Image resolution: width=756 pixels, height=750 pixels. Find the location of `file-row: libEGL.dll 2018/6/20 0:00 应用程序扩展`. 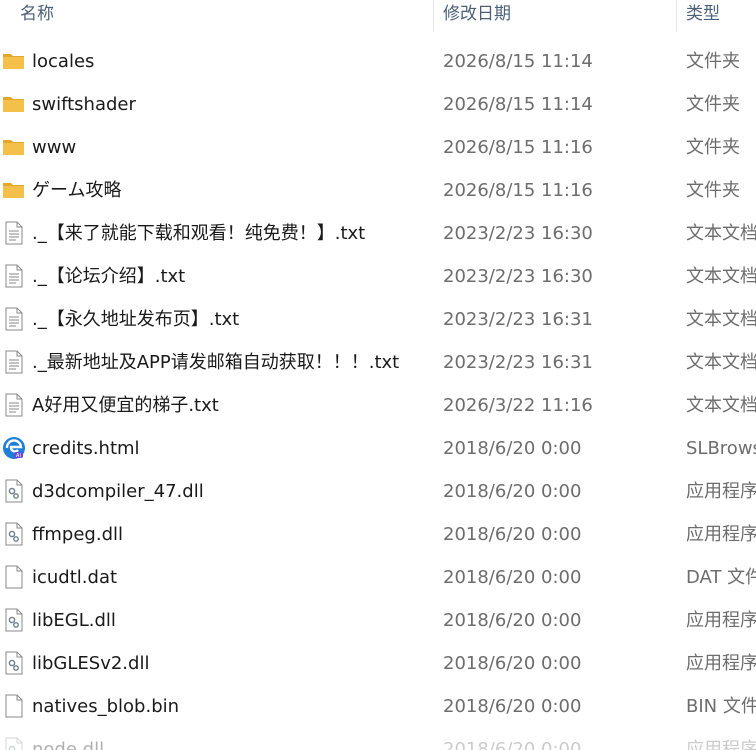

file-row: libEGL.dll 2018/6/20 0:00 应用程序扩展 is located at coordinates (378, 620).